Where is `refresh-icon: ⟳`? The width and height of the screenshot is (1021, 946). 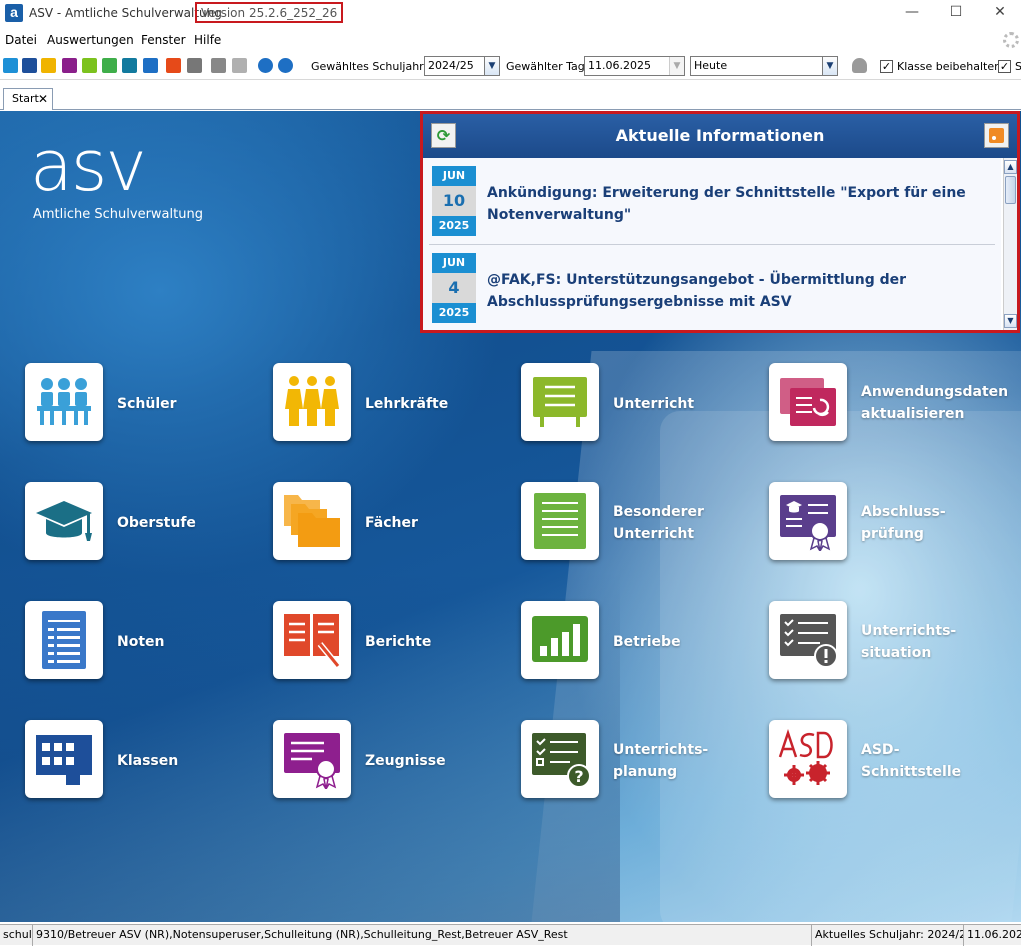 refresh-icon: ⟳ is located at coordinates (443, 135).